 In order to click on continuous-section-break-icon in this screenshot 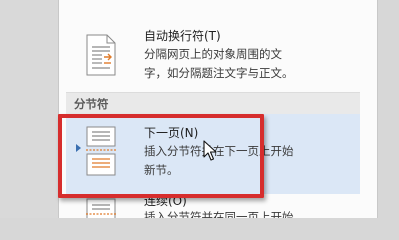, I will do `click(101, 208)`.